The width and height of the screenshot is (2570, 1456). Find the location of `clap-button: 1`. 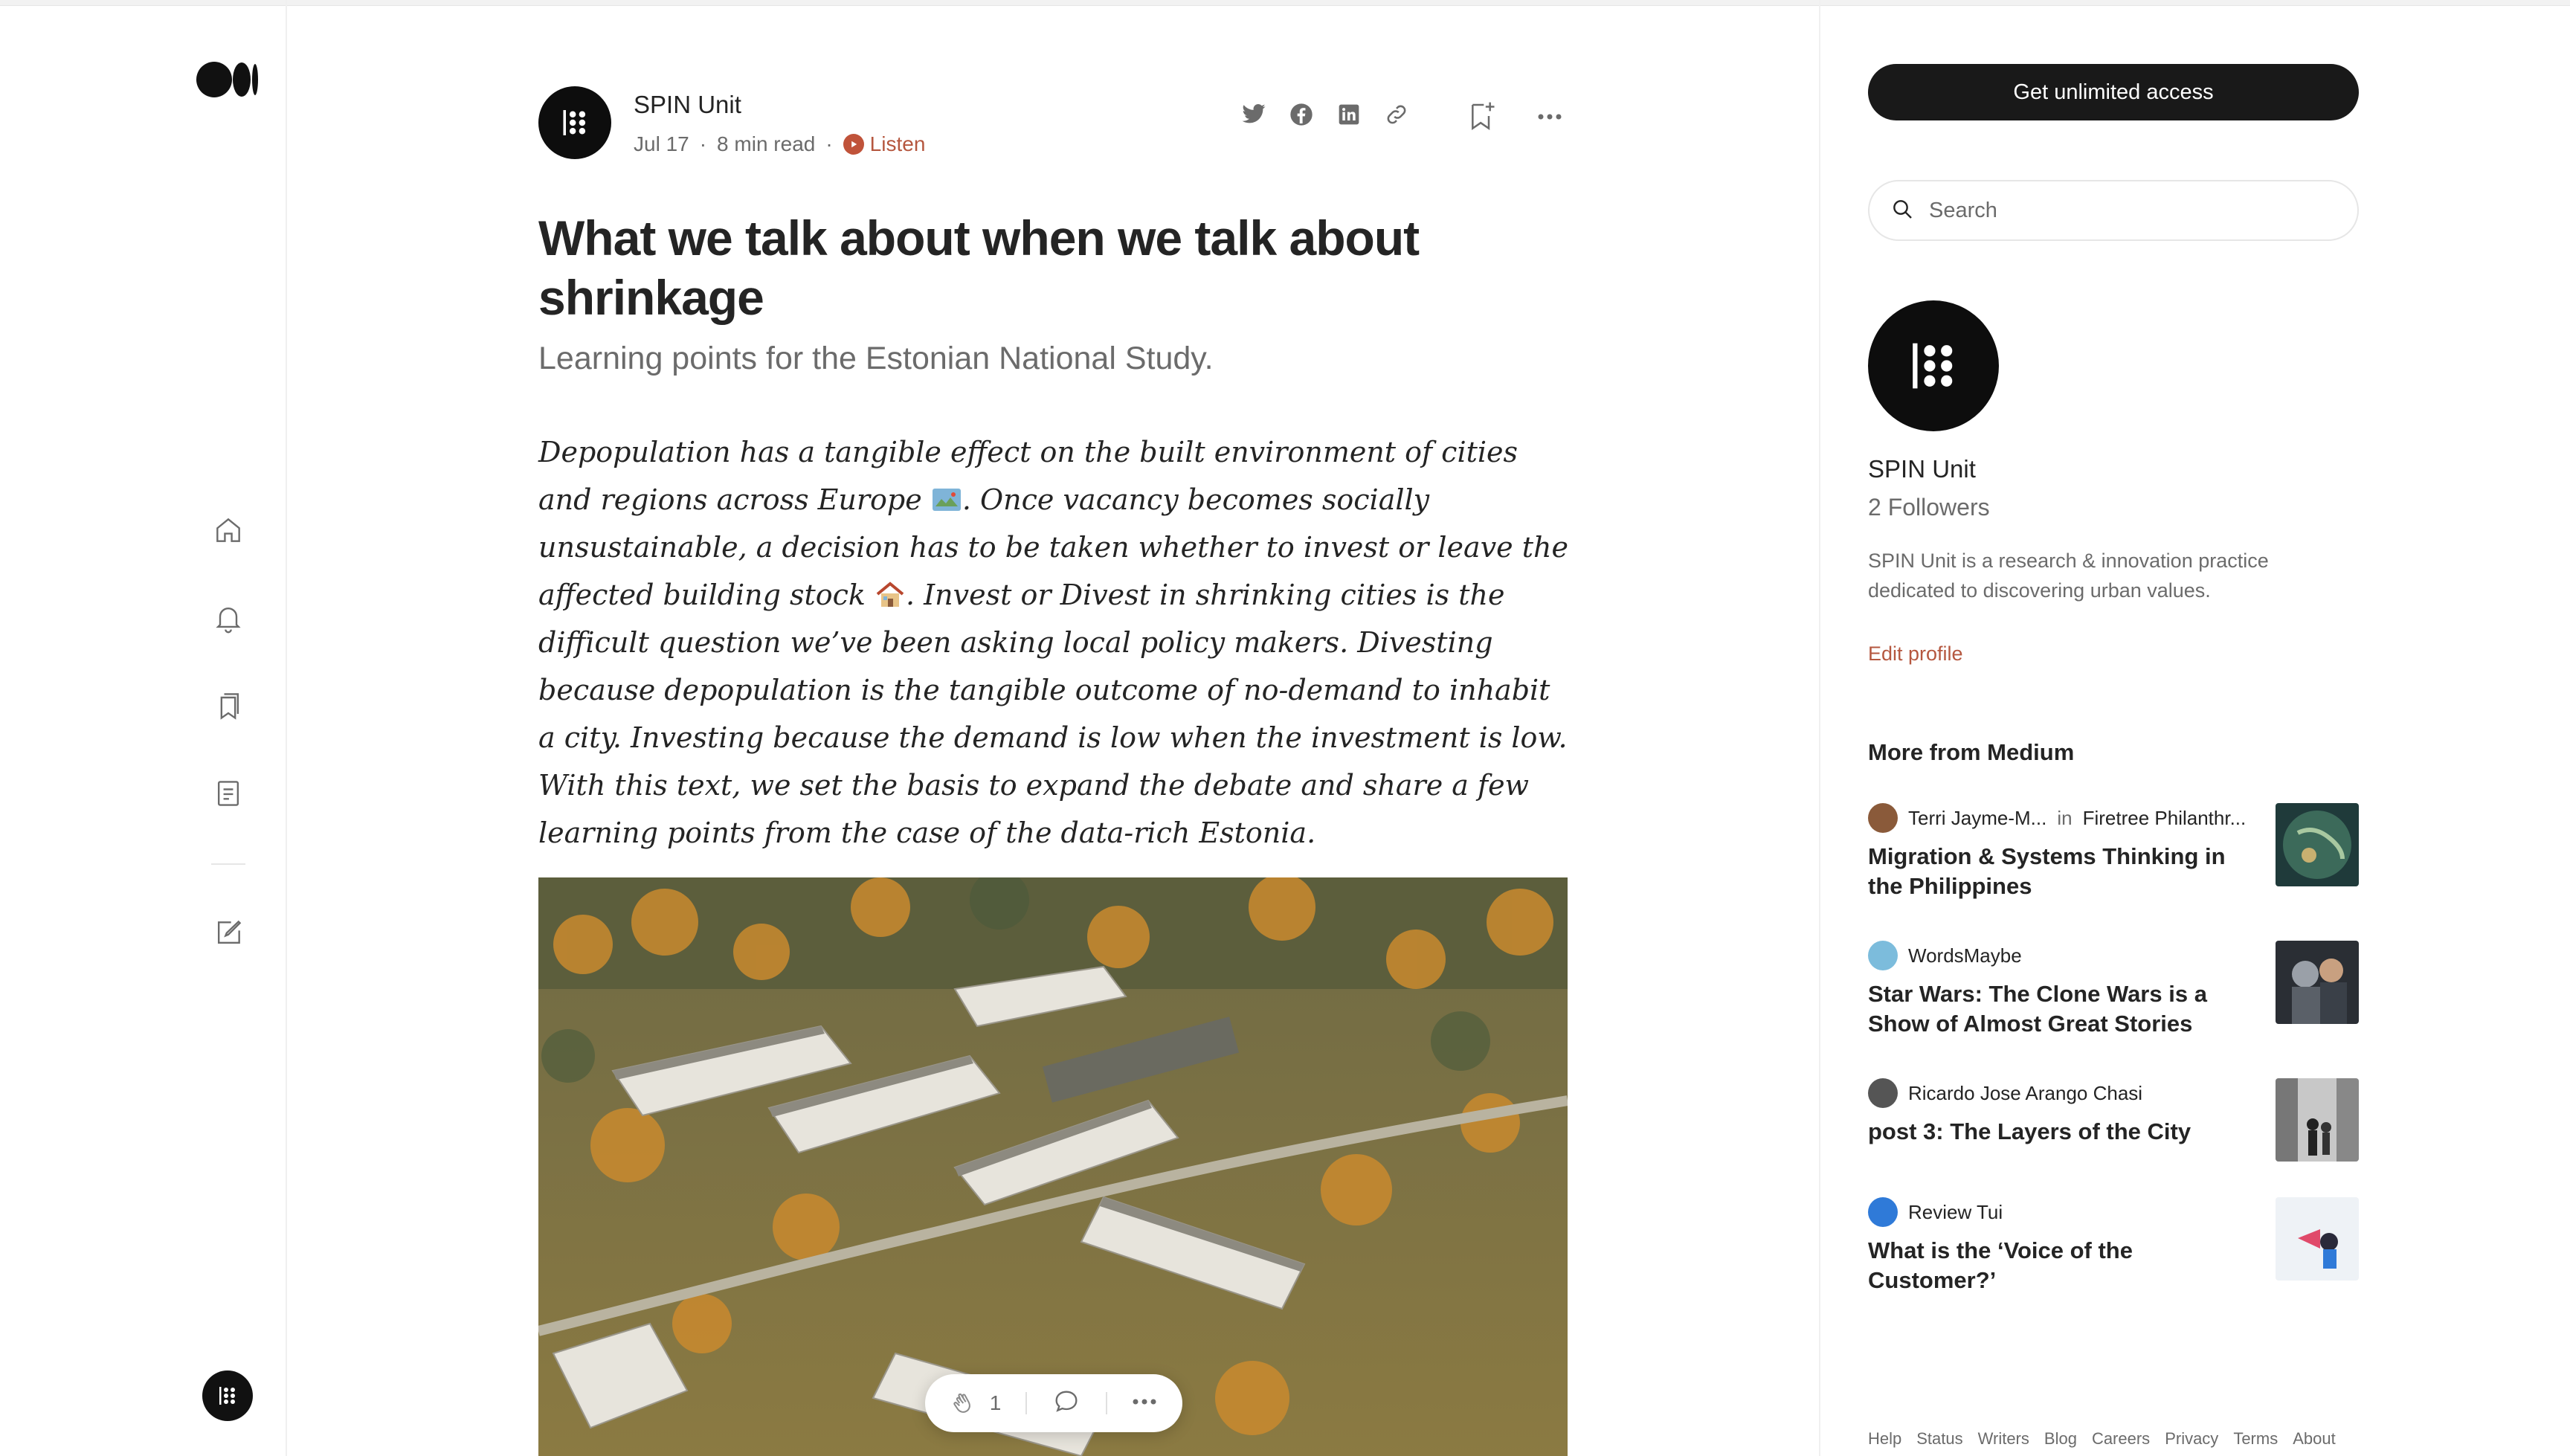

clap-button: 1 is located at coordinates (976, 1403).